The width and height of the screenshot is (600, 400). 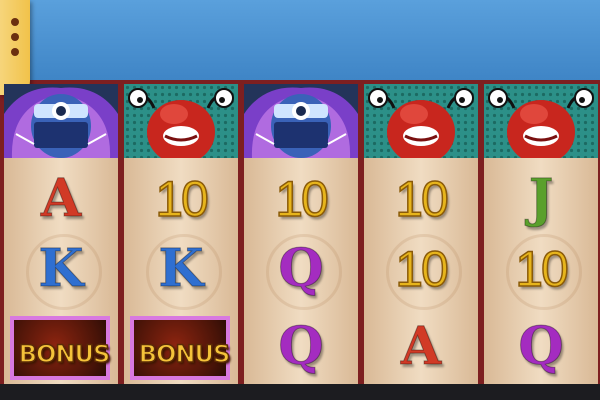 I want to click on bottom-bar, so click(x=300, y=392).